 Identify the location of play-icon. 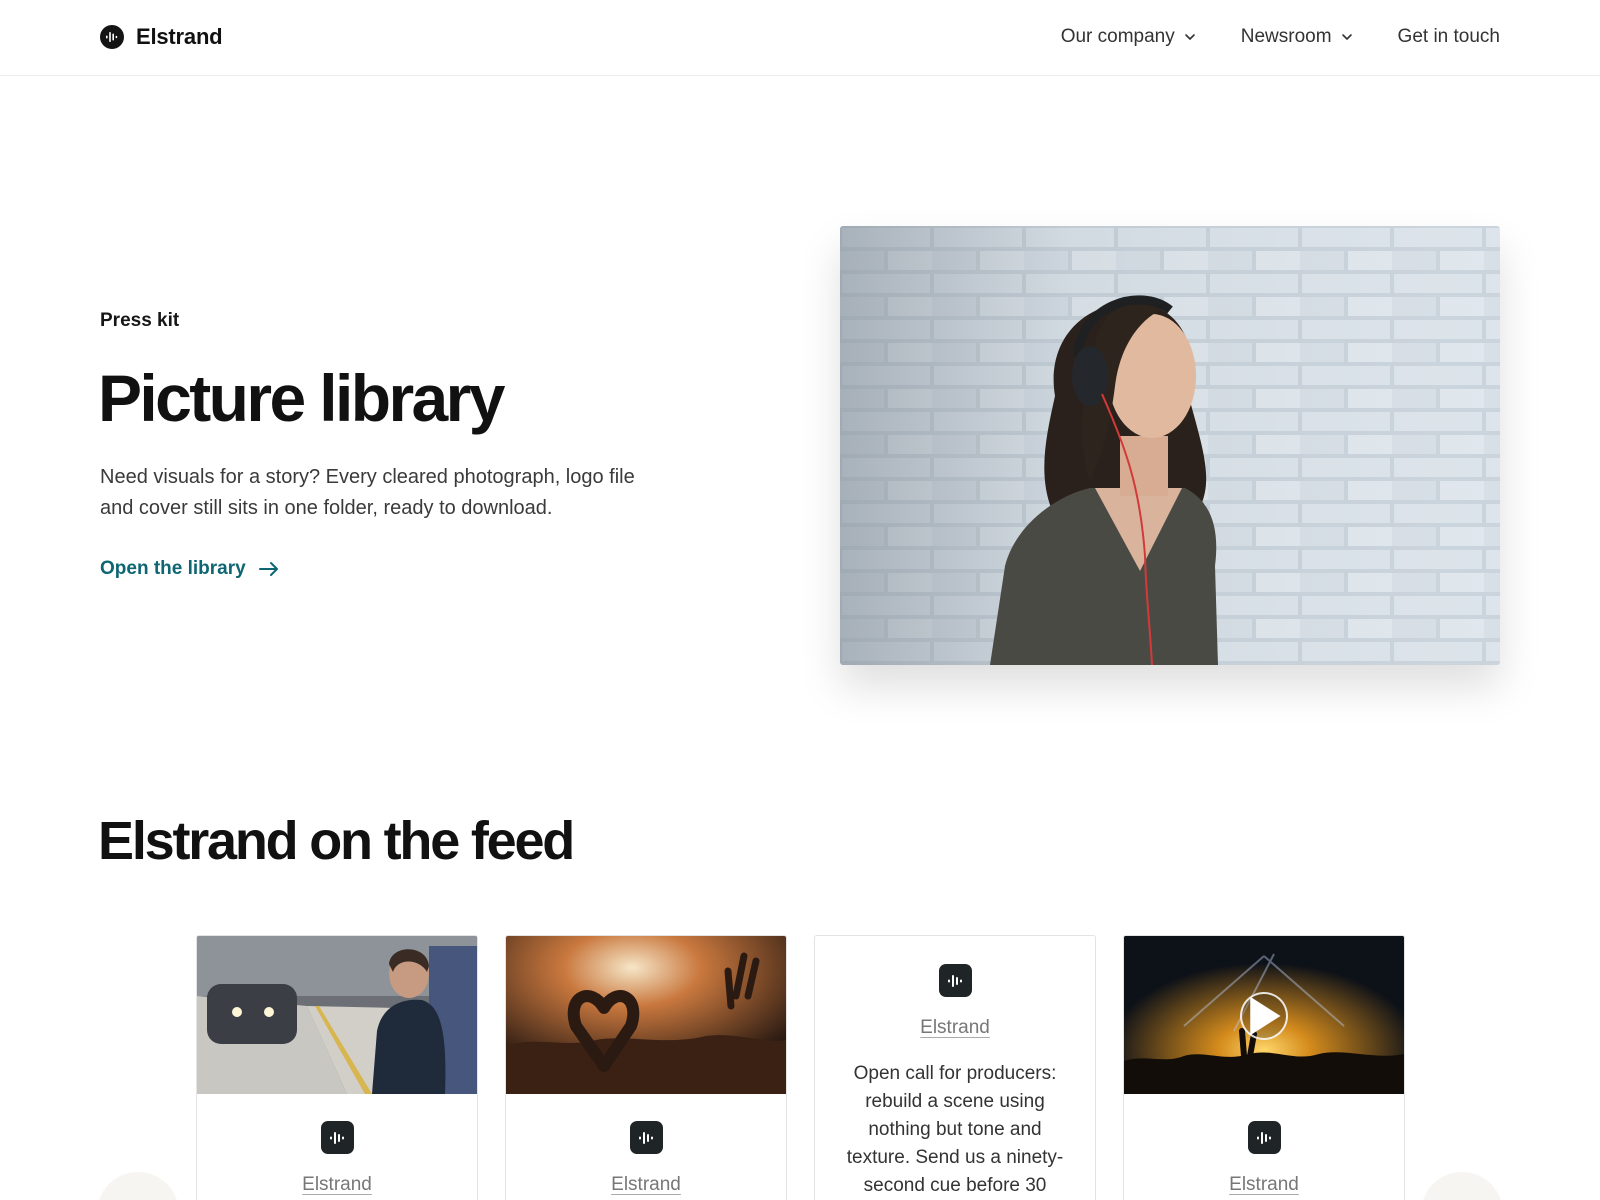
(1265, 1016).